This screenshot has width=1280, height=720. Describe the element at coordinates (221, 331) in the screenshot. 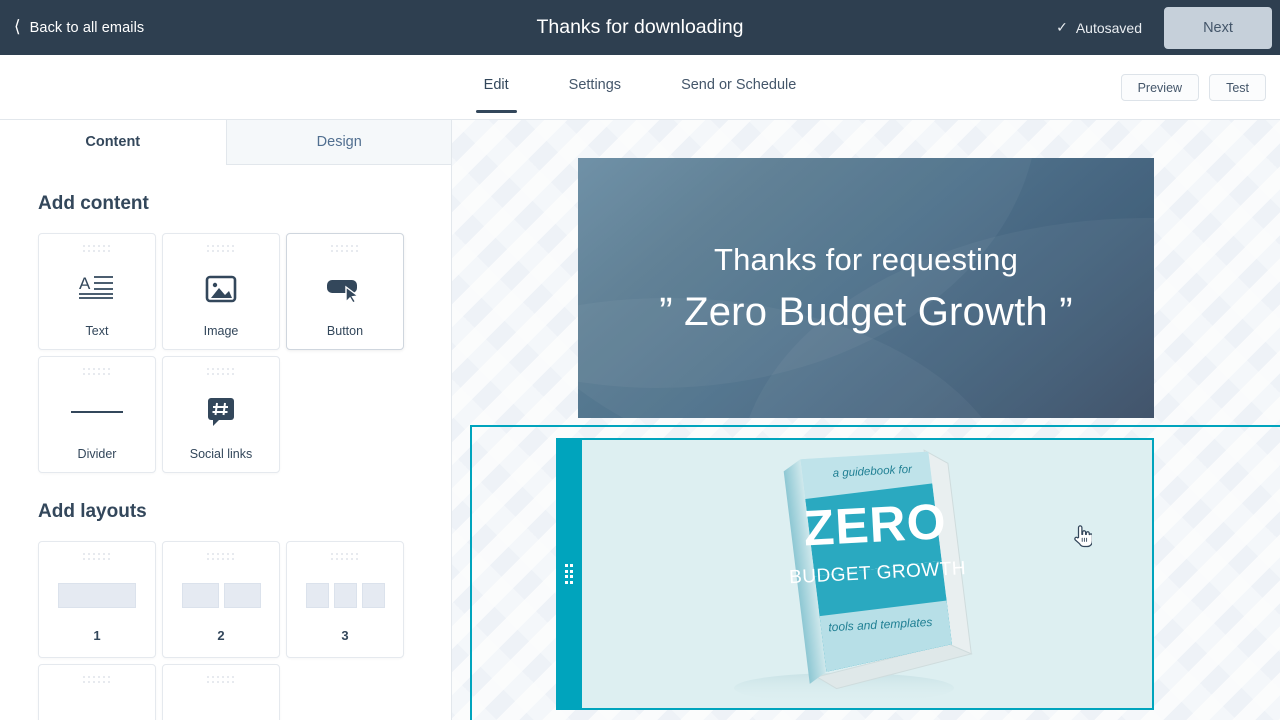

I see `content-card-label: Image` at that location.